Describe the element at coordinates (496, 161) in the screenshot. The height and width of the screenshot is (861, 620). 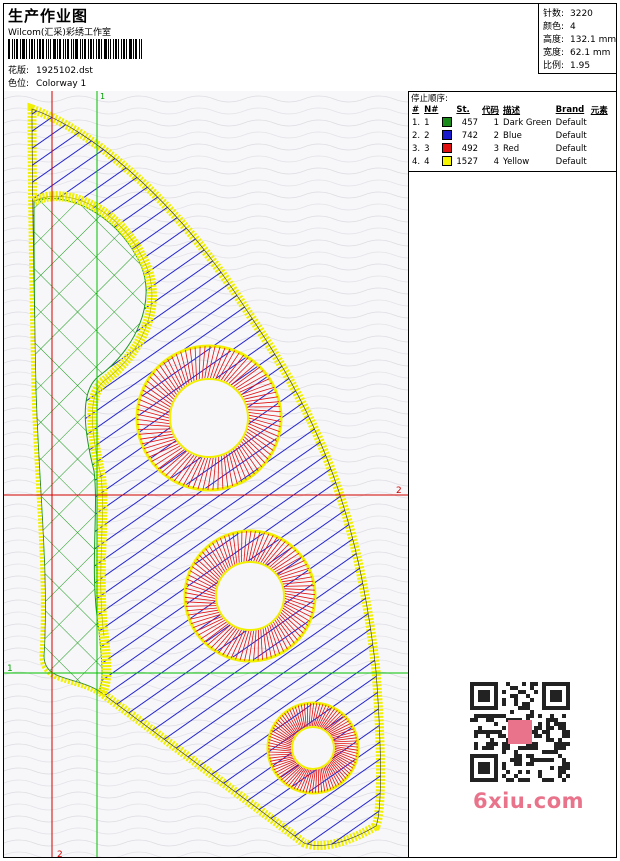
I see `row-code: 4` at that location.